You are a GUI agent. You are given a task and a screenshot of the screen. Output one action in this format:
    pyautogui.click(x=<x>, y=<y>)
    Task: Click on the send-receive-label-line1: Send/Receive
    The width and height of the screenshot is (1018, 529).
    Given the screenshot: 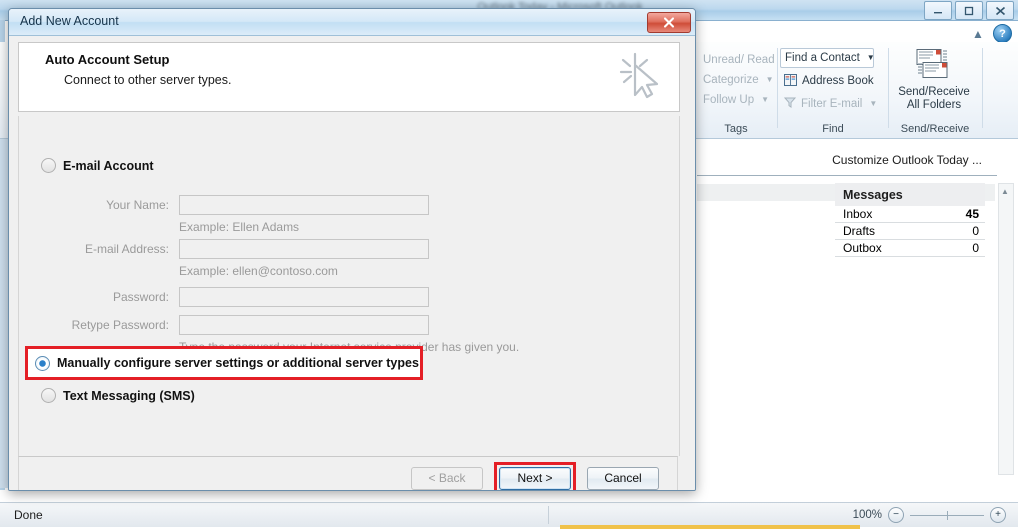 What is the action you would take?
    pyautogui.click(x=934, y=92)
    